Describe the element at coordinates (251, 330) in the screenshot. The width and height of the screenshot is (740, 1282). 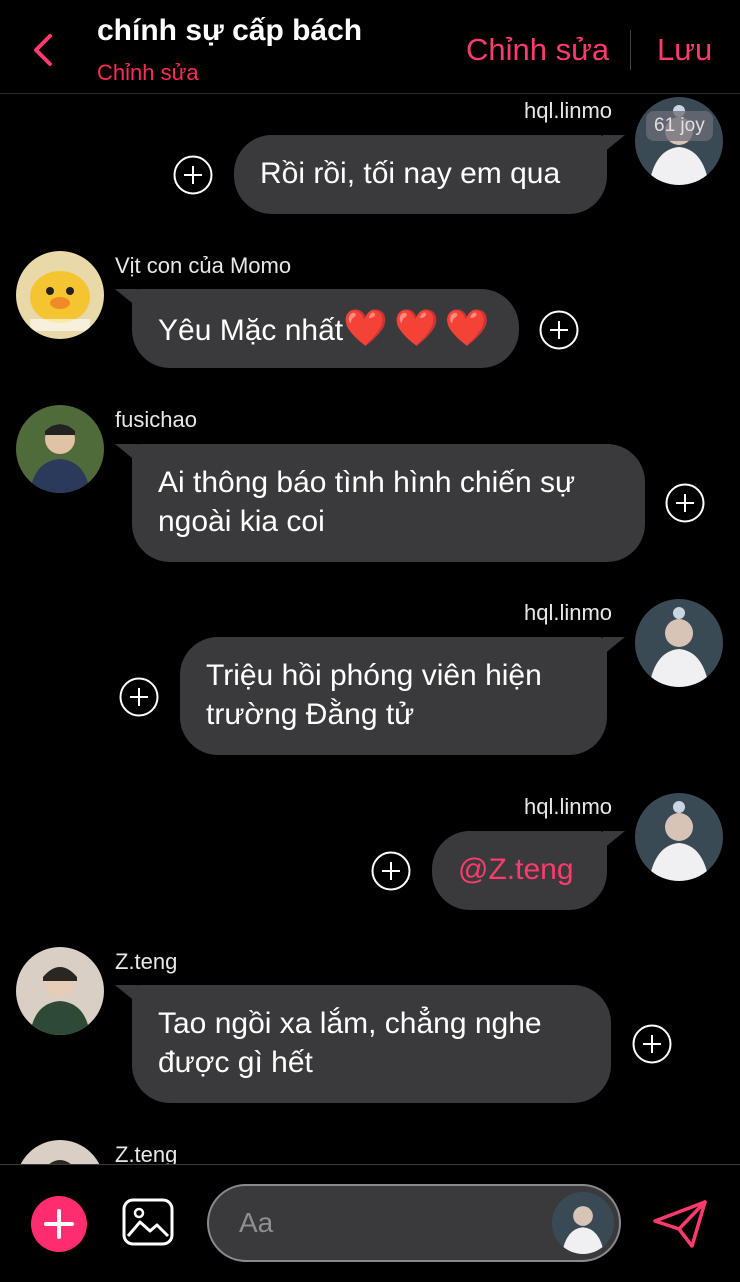
I see `message-text: Yêu Mặc nhất` at that location.